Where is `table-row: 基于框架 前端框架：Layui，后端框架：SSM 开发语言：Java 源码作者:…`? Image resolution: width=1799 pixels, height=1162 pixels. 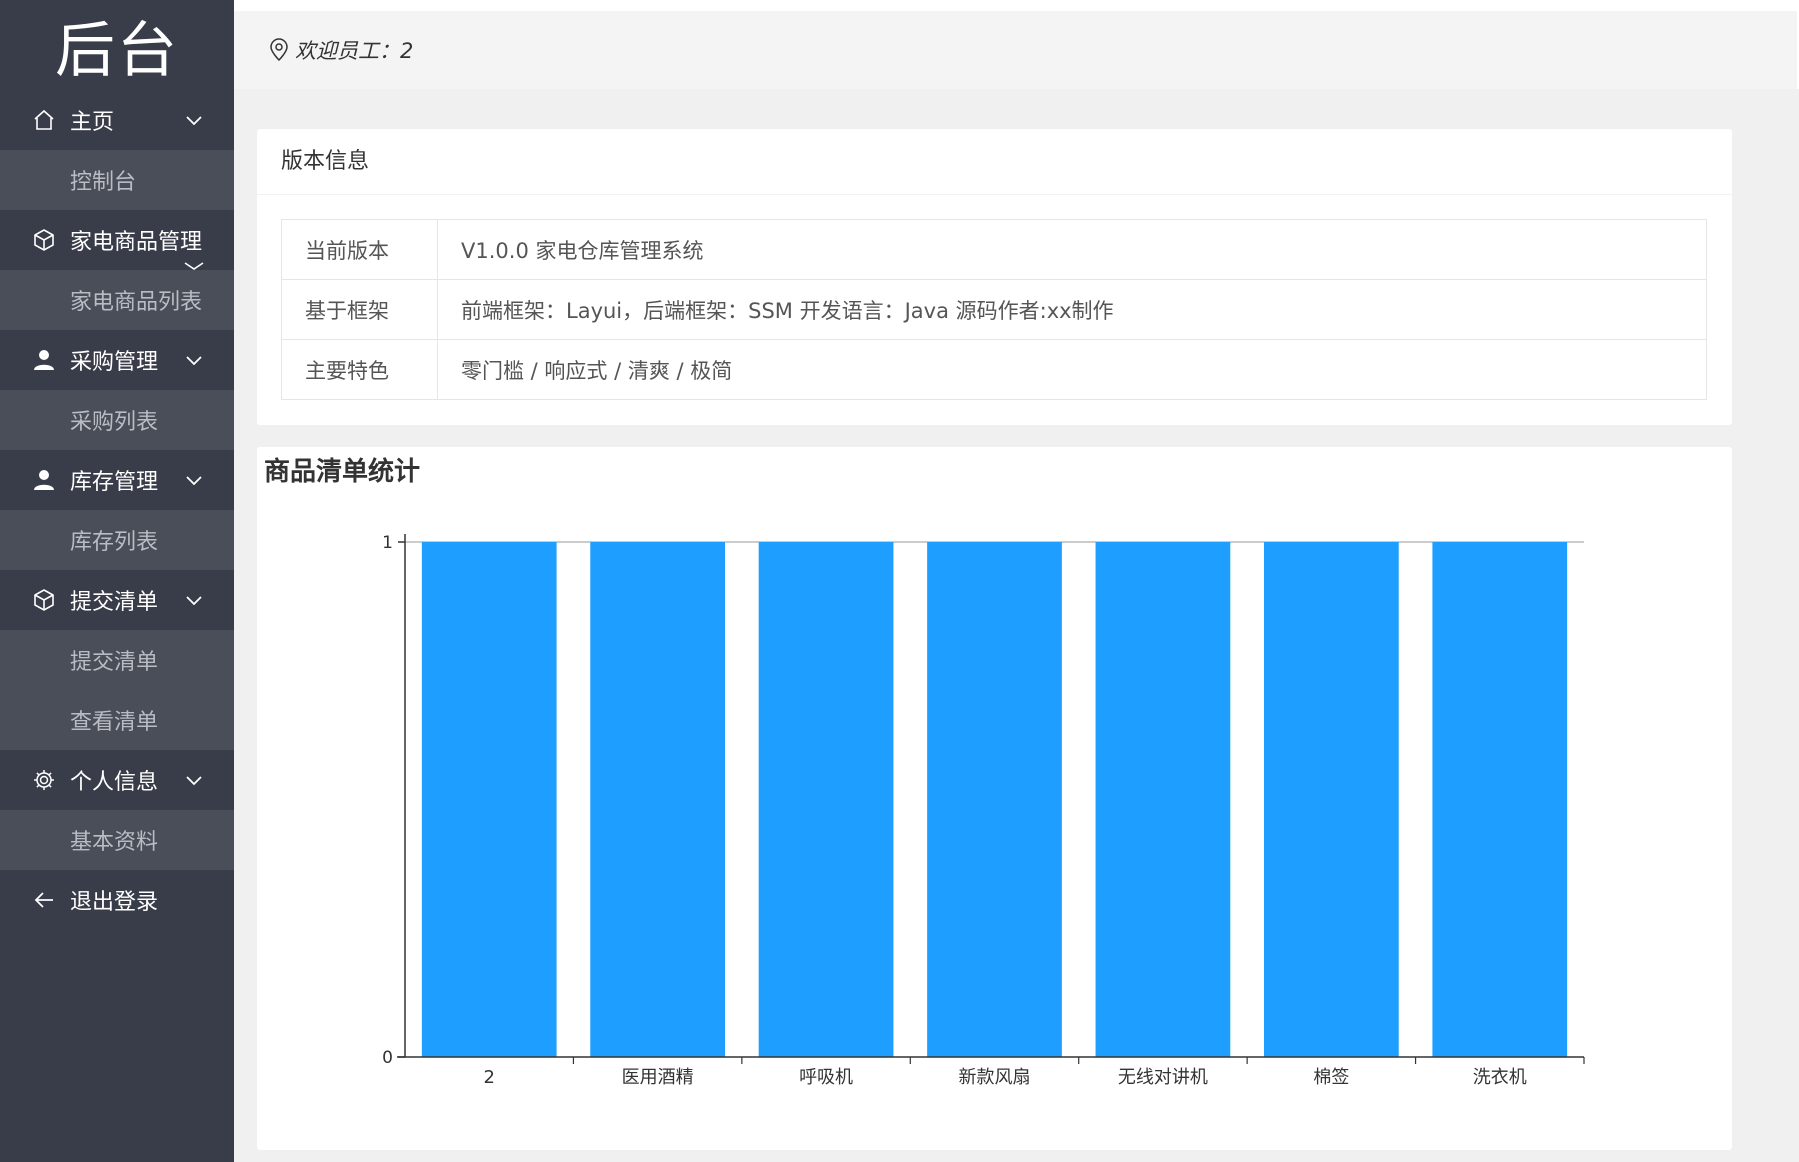
table-row: 基于框架 前端框架：Layui，后端框架：SSM 开发语言：Java 源码作者:… is located at coordinates (994, 309).